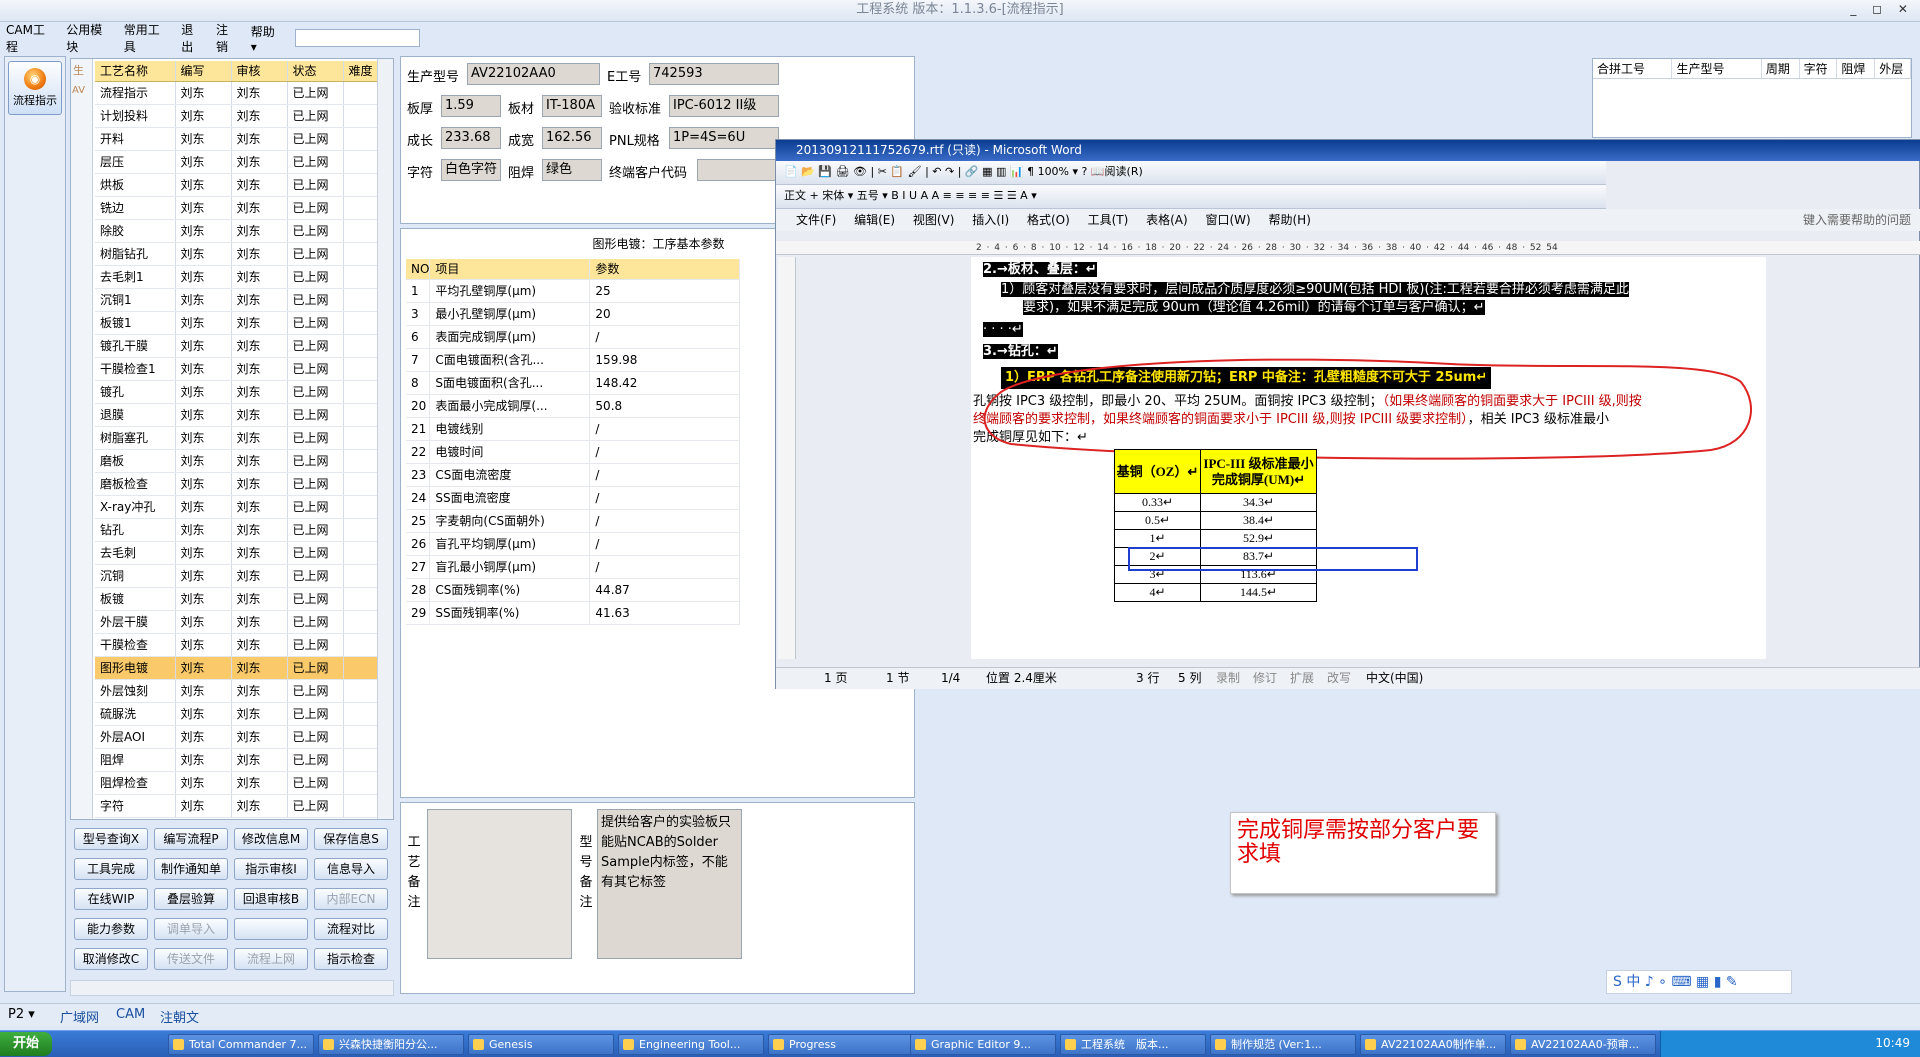 The image size is (1920, 1057). What do you see at coordinates (271, 929) in the screenshot?
I see `action-button` at bounding box center [271, 929].